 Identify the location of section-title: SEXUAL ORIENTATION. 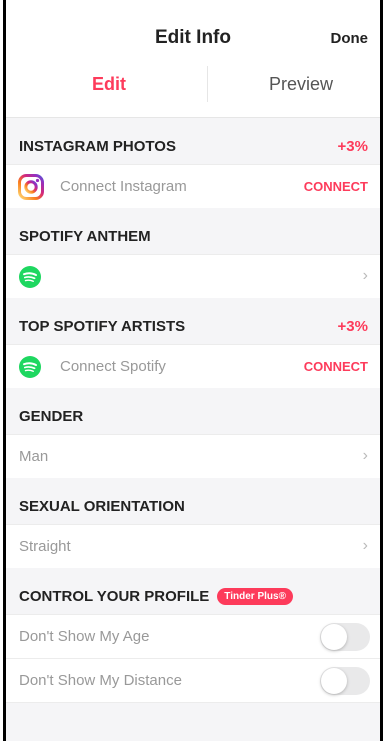
(102, 506).